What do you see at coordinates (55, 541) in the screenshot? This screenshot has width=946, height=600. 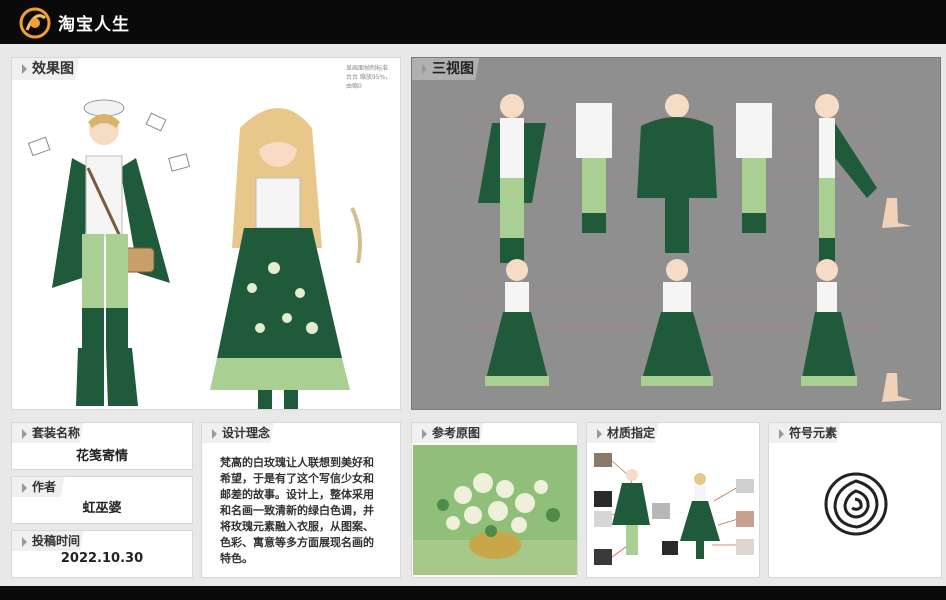 I see `submit-time-label: 投稿时间` at bounding box center [55, 541].